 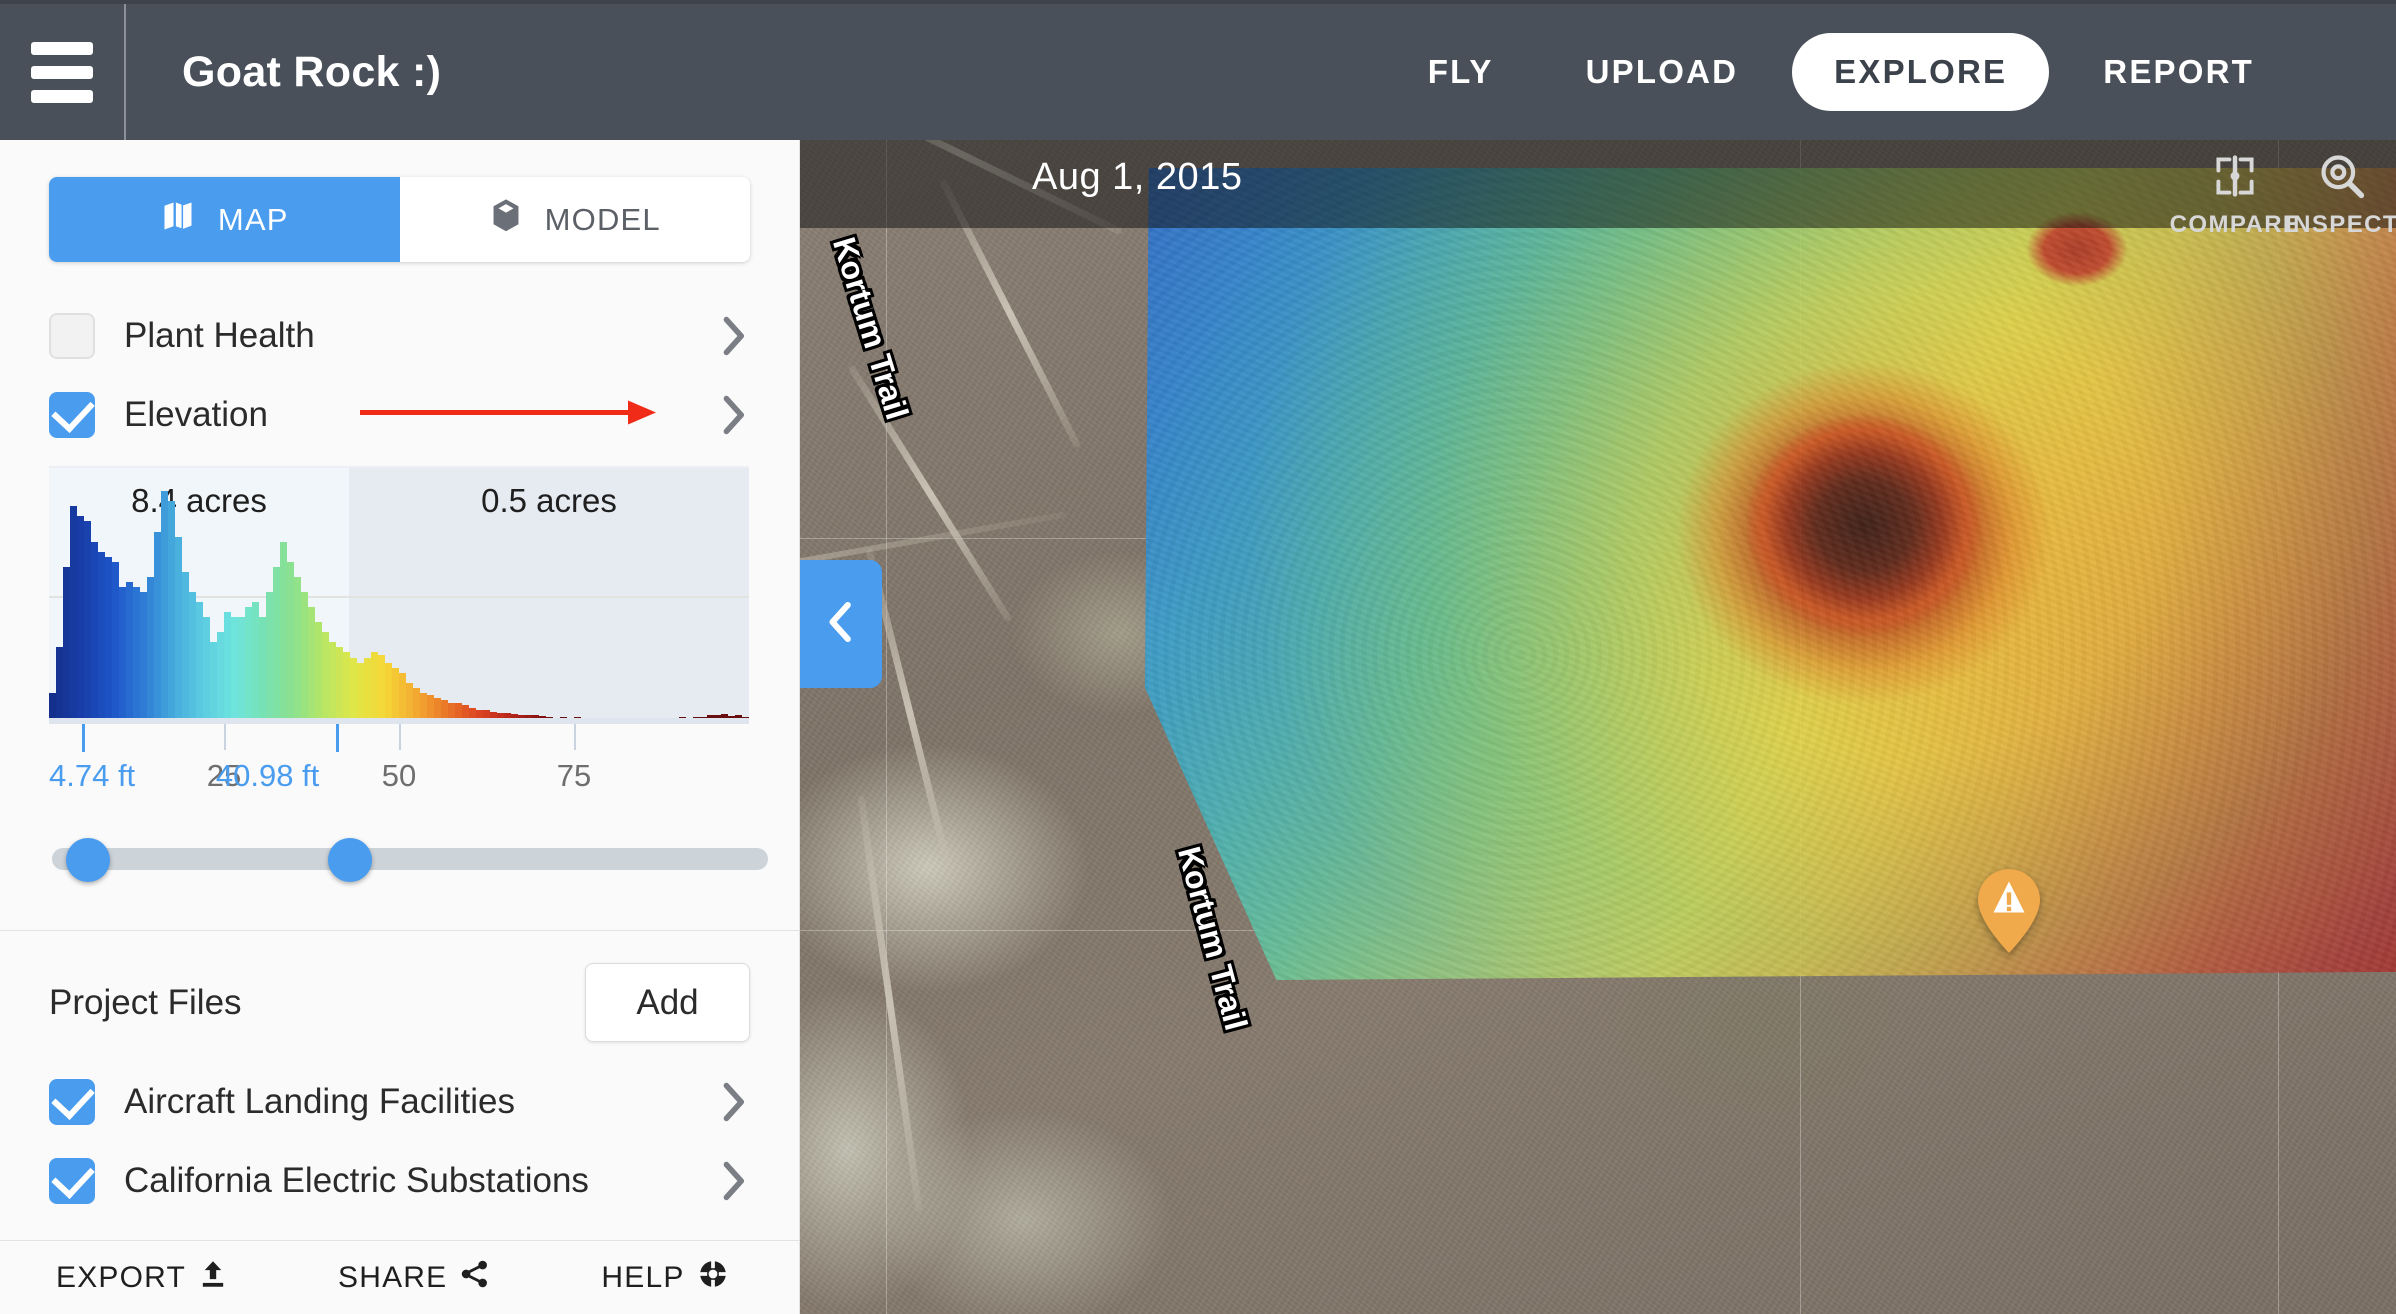 I want to click on sidebar-collapse-button, so click(x=841, y=624).